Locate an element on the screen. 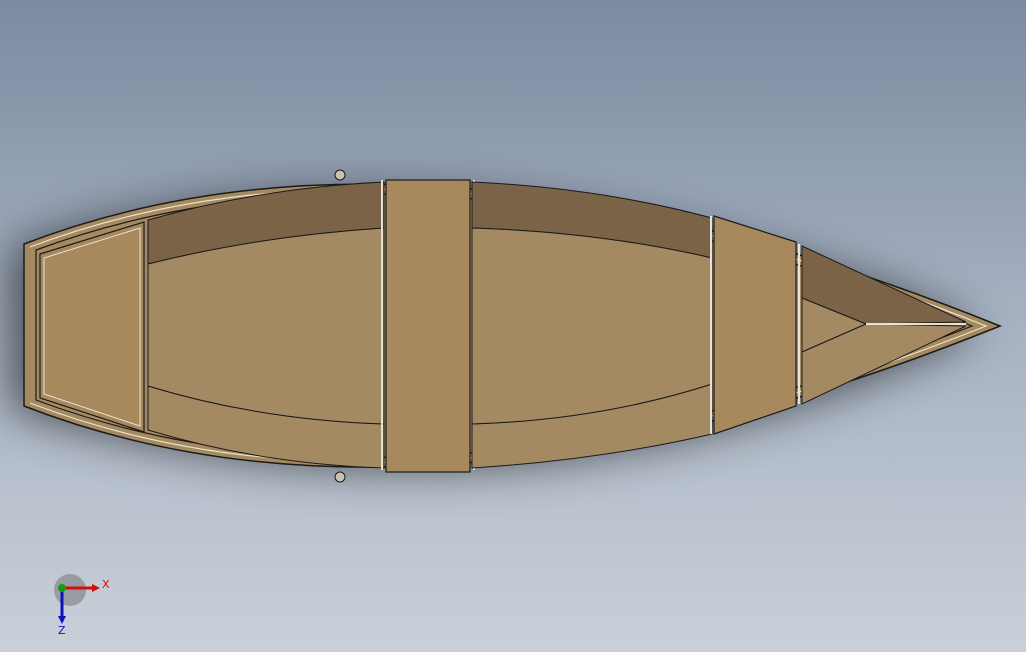  bow-seat is located at coordinates (755, 325).